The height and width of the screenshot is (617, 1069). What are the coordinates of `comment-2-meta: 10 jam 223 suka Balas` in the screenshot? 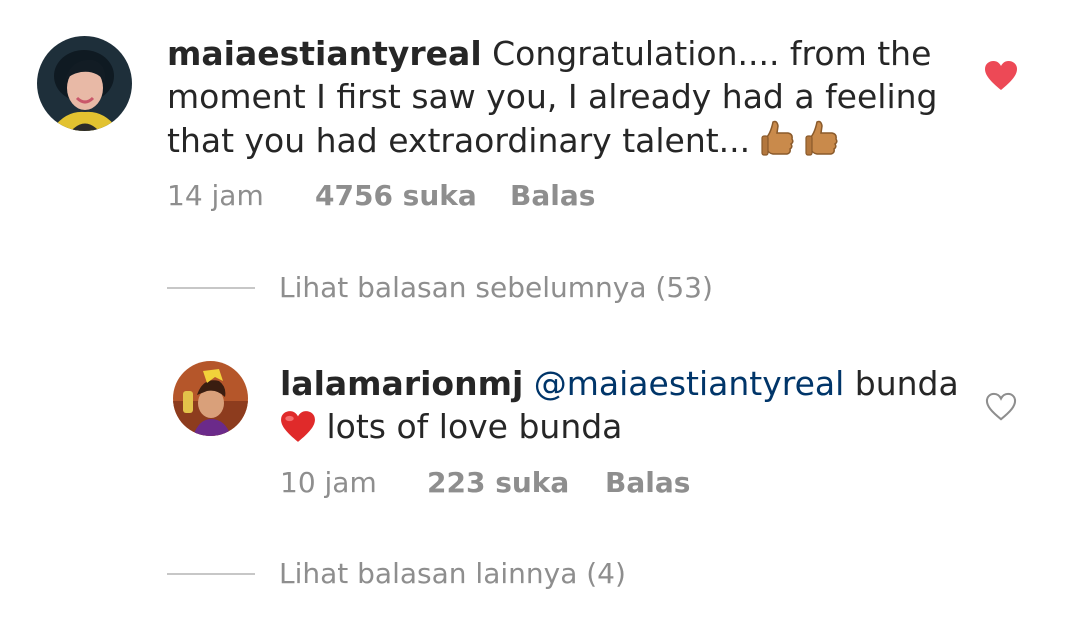 It's located at (530, 483).